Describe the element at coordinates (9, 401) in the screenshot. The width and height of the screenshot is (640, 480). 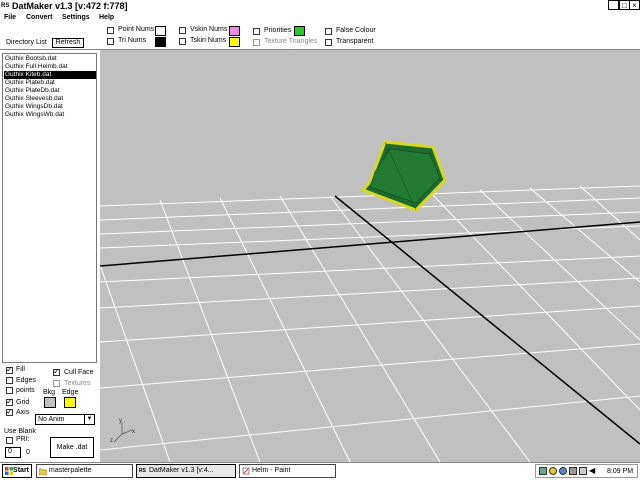
I see `grid-checkbox` at that location.